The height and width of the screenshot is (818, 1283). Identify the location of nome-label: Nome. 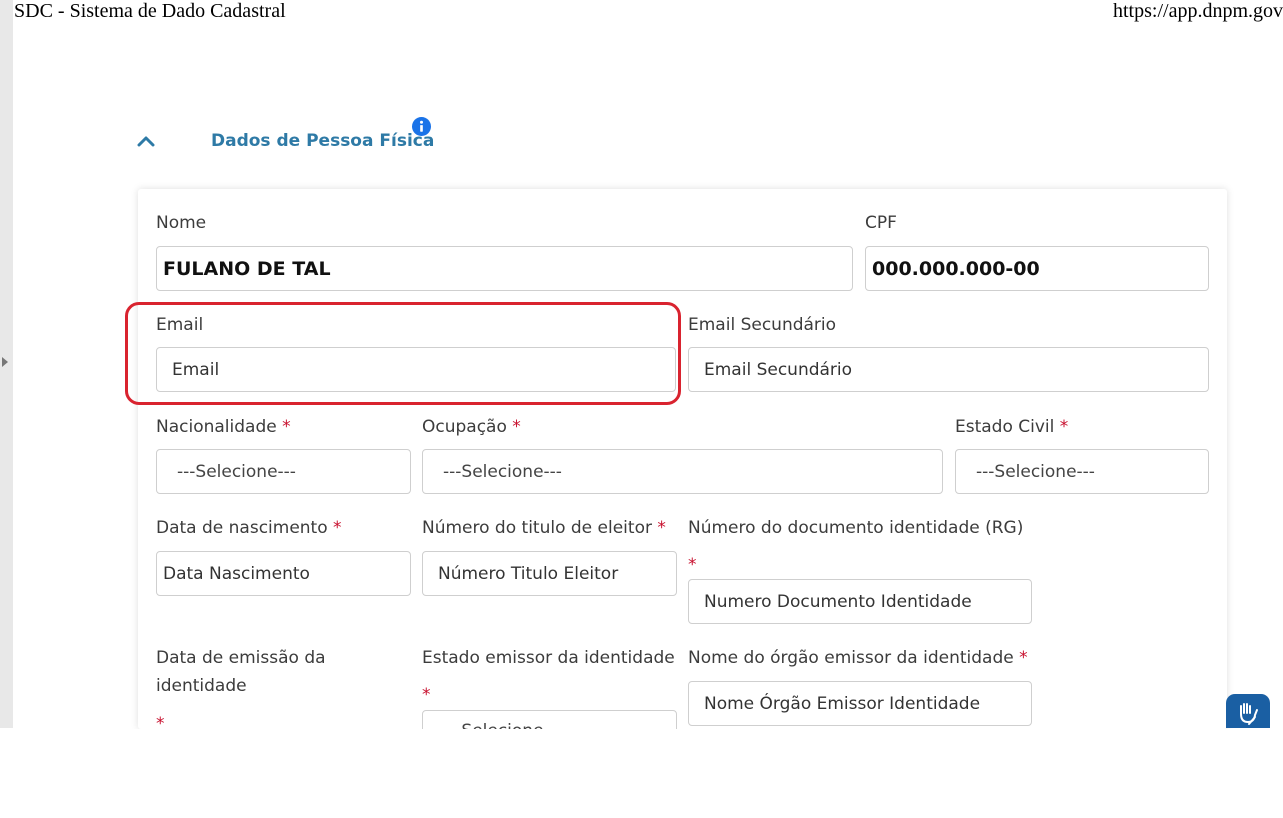
(181, 223).